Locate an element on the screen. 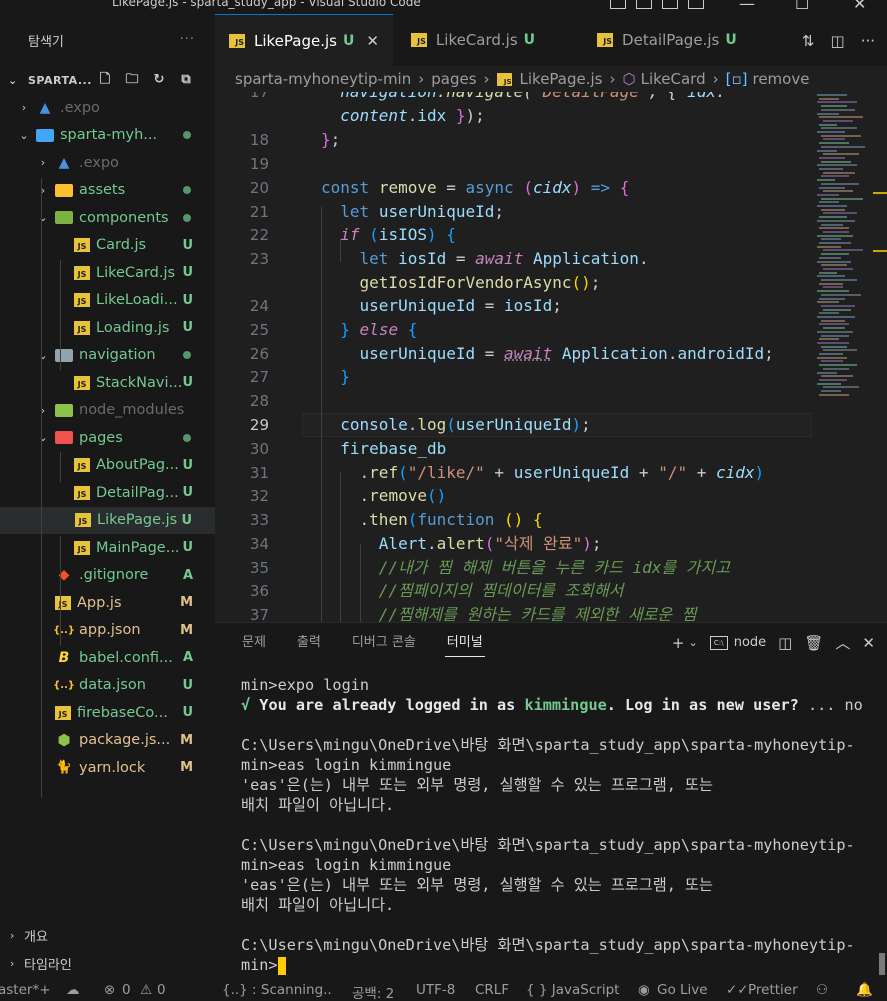  git-status-badge: A is located at coordinates (187, 658).